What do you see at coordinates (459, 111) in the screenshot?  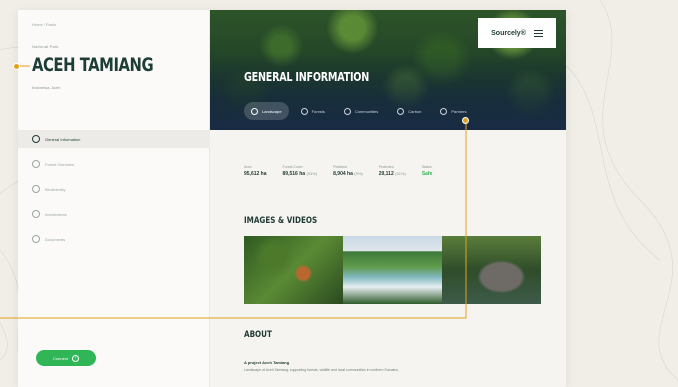 I see `tab-label: Partners` at bounding box center [459, 111].